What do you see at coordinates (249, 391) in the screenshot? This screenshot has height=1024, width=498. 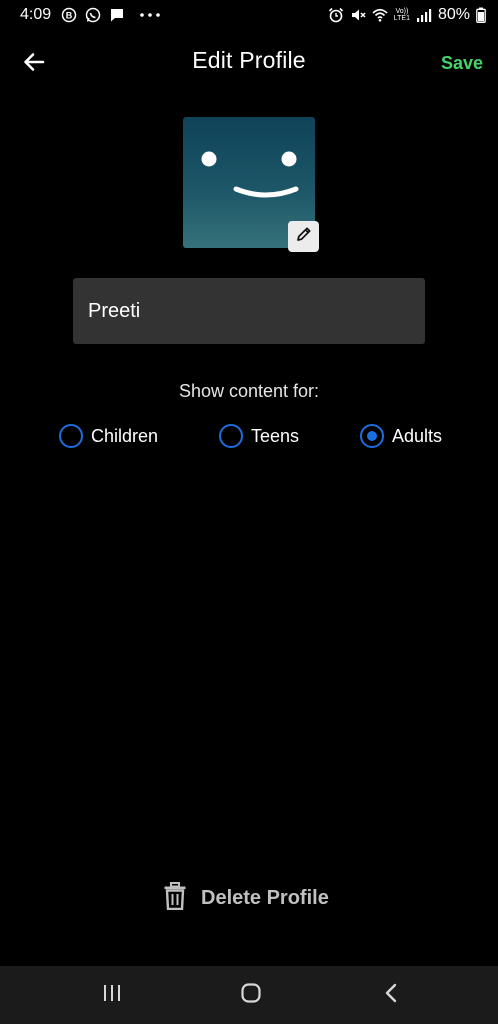 I see `show-content-label: Show content for:` at bounding box center [249, 391].